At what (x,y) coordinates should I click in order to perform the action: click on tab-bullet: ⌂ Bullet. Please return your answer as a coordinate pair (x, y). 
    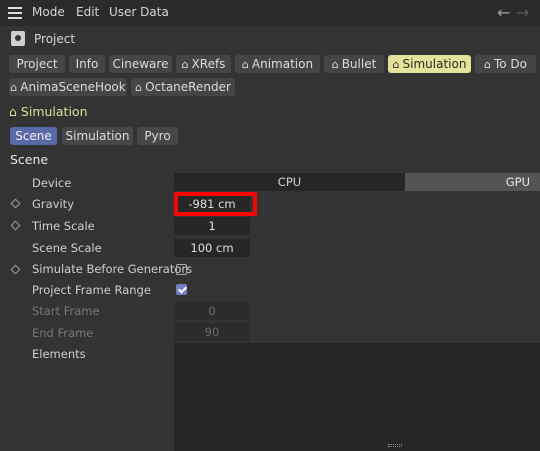
    Looking at the image, I should click on (354, 64).